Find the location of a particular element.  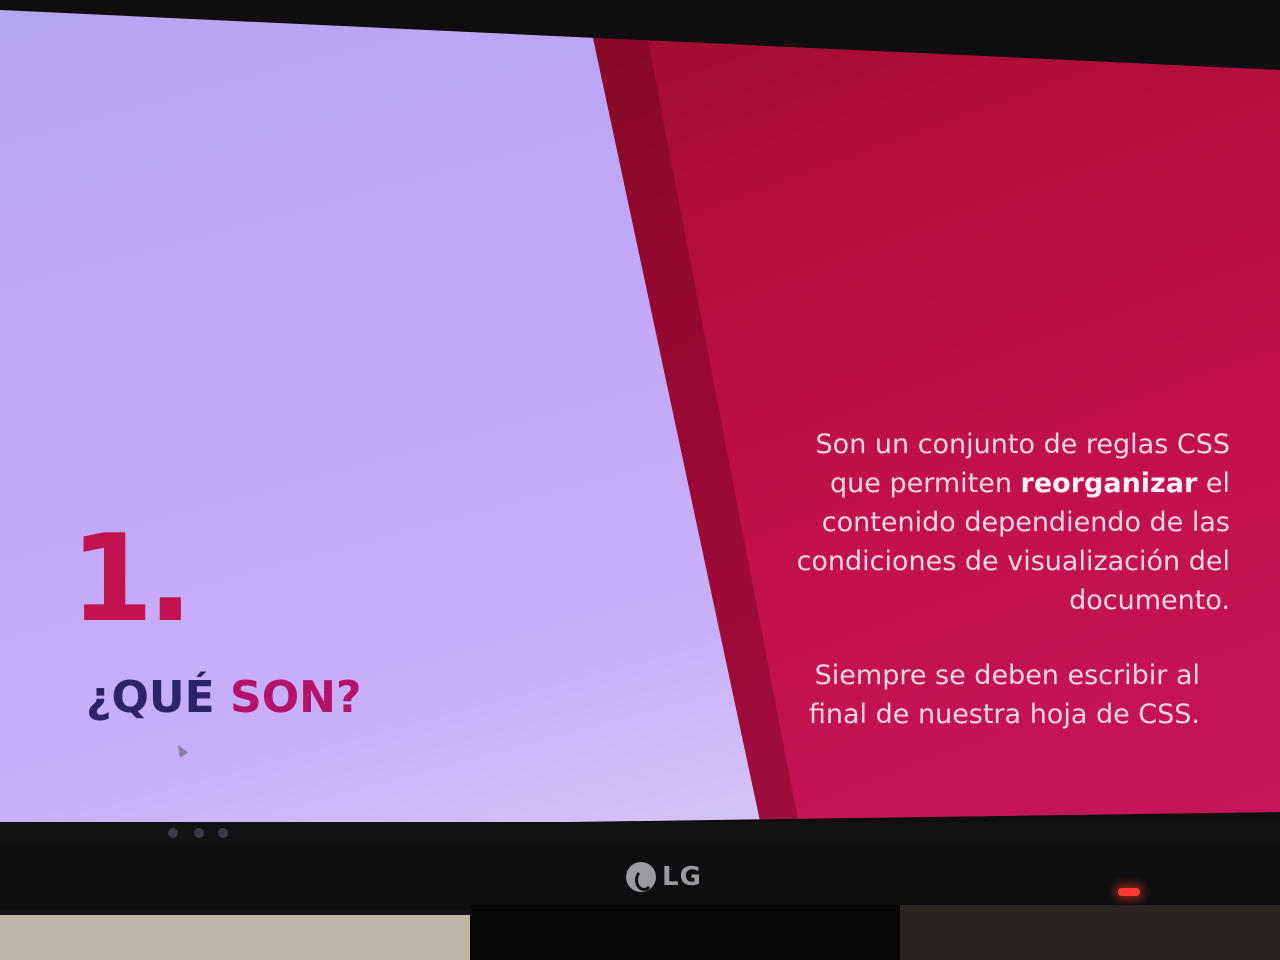

lg-face-icon is located at coordinates (641, 877).